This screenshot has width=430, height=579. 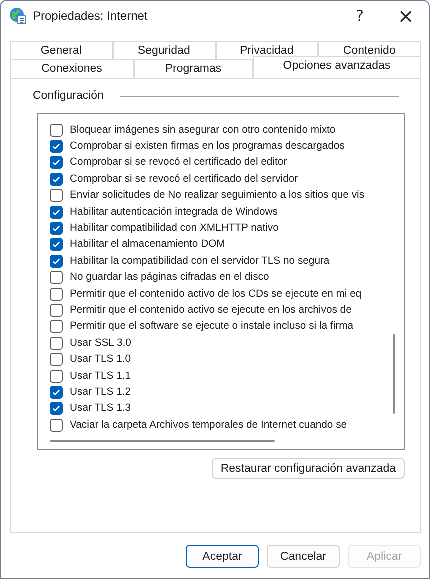 I want to click on tab: Programas, so click(x=193, y=68).